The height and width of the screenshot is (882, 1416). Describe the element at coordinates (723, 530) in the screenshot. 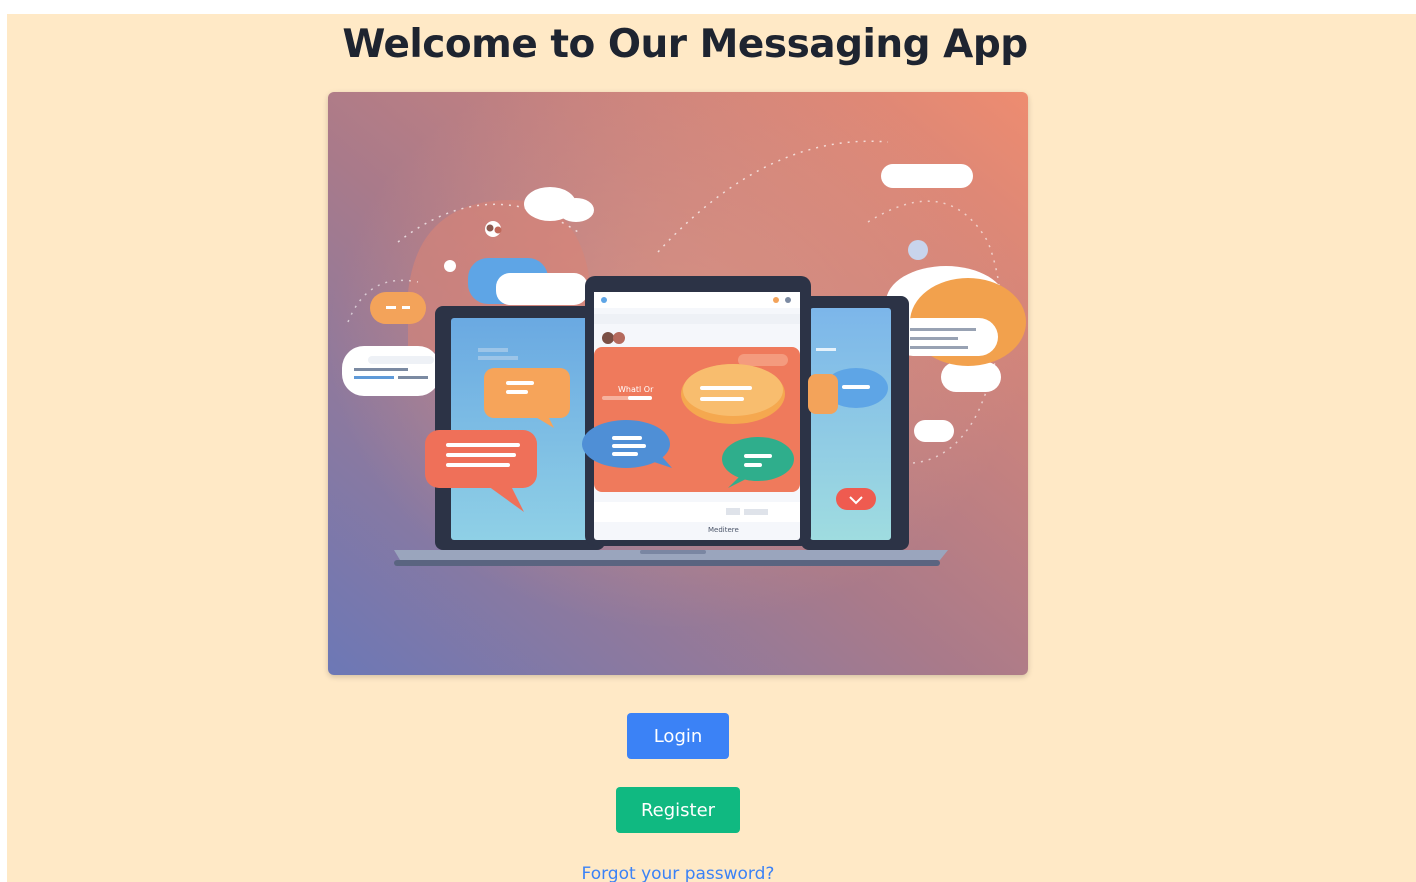

I see `screen-label-bottom: Meditere` at that location.